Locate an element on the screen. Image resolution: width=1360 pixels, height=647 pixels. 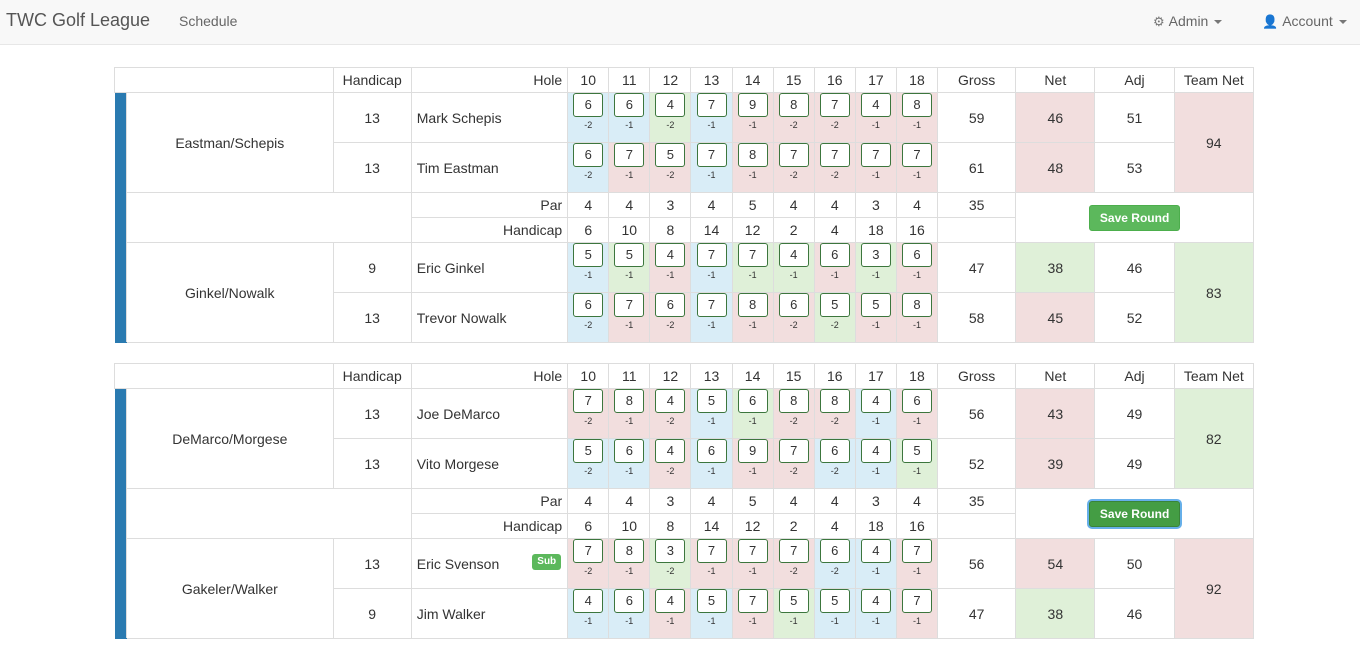
header-handicap: Handicap is located at coordinates (372, 80).